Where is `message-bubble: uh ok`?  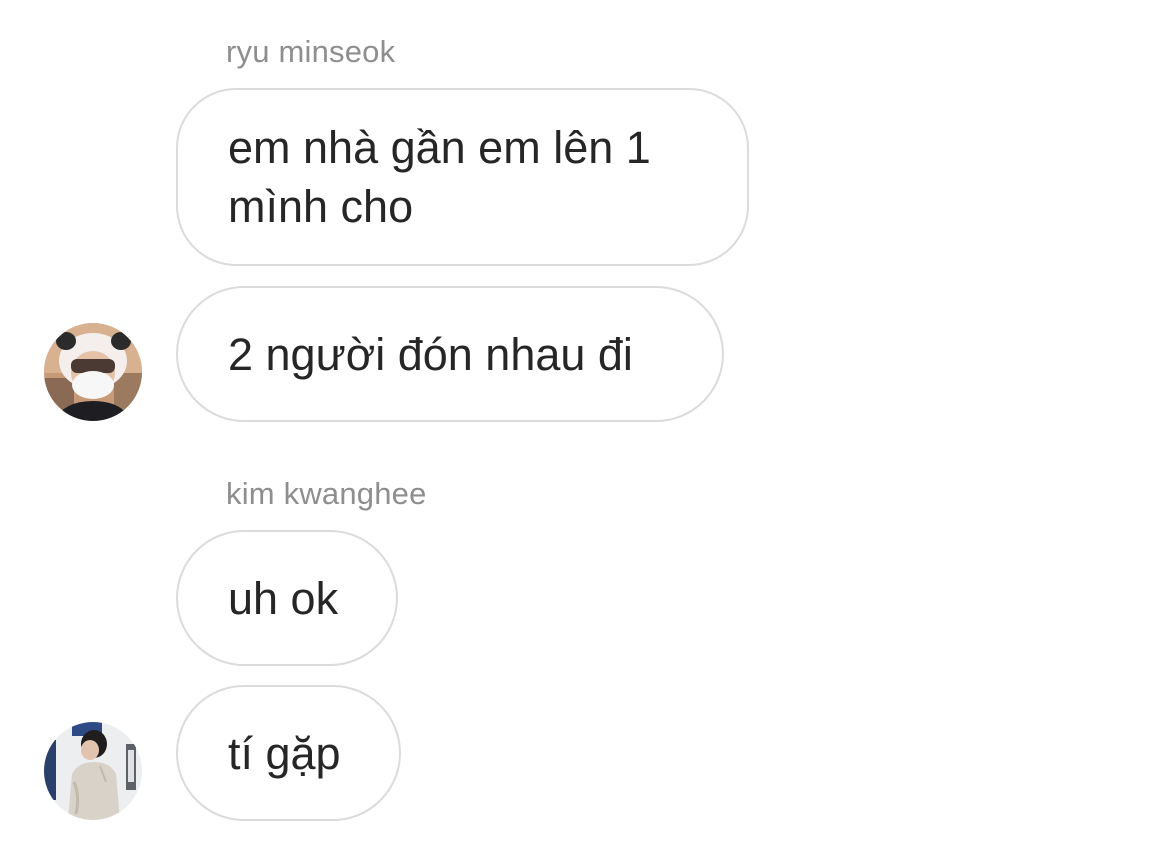 message-bubble: uh ok is located at coordinates (287, 598).